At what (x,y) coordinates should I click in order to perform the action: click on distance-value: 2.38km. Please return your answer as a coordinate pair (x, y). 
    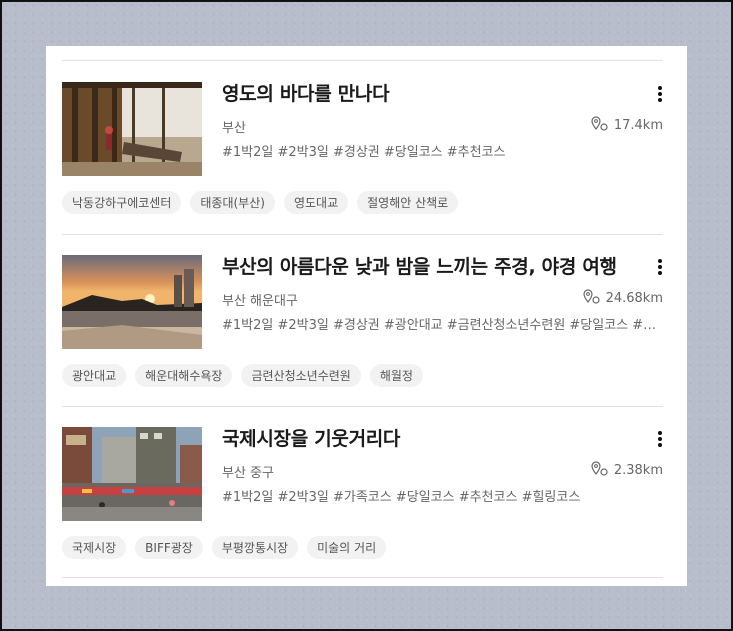
    Looking at the image, I should click on (638, 470).